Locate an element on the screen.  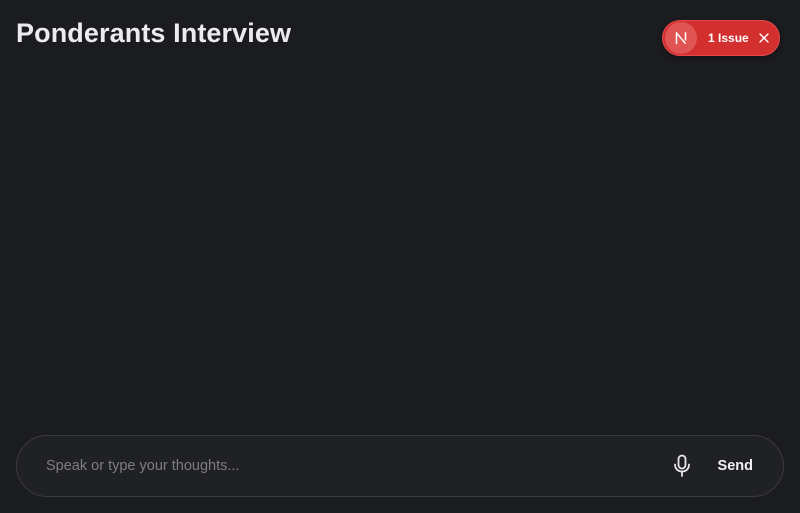
message-composer: Send is located at coordinates (400, 466).